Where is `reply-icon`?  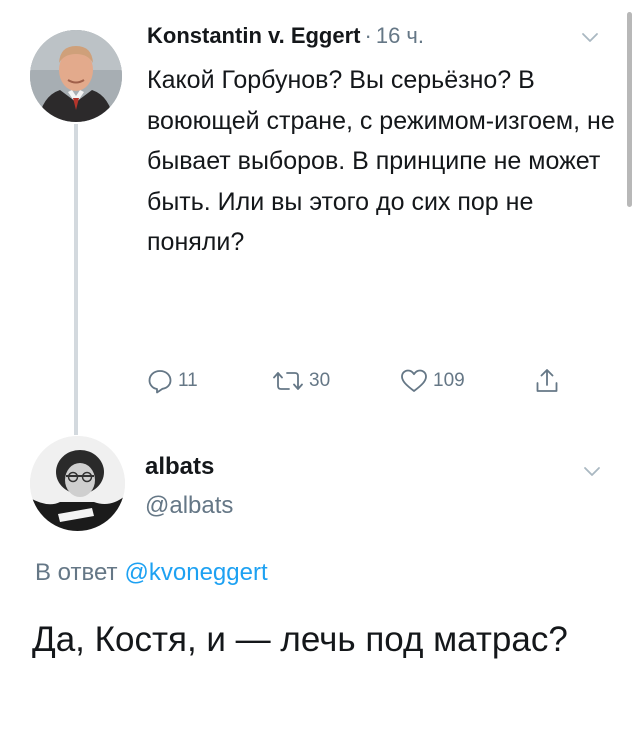
reply-icon is located at coordinates (160, 382).